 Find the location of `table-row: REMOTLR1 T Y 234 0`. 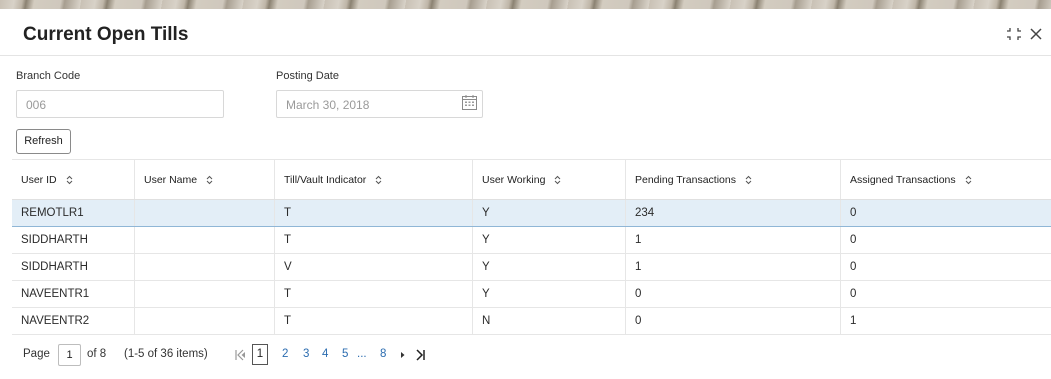

table-row: REMOTLR1 T Y 234 0 is located at coordinates (531, 213).